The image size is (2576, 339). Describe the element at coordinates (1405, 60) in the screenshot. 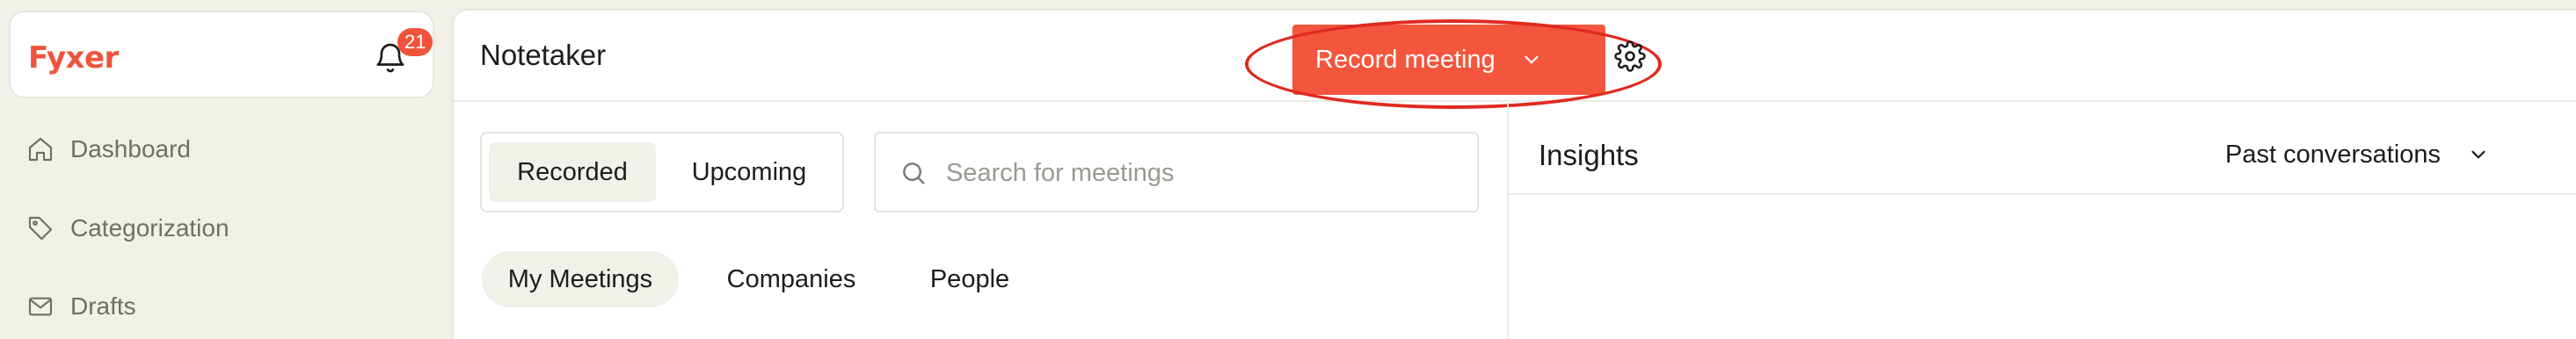

I see `record-meeting-label: Record meeting` at that location.